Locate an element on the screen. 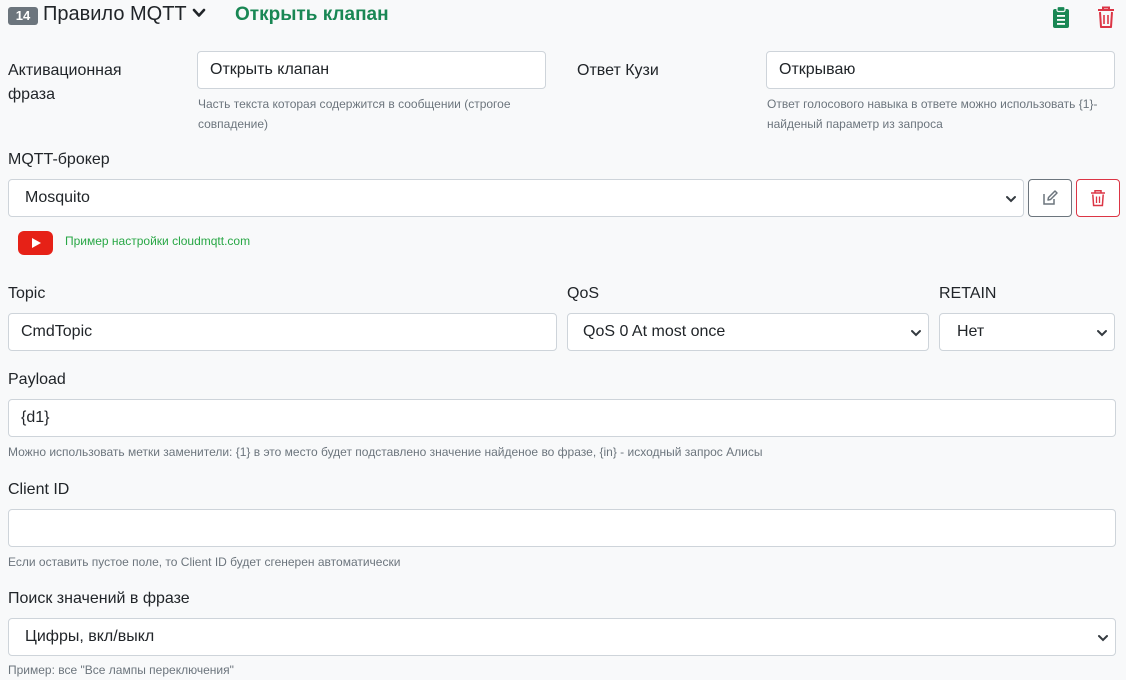  qos-label: QoS is located at coordinates (583, 293).